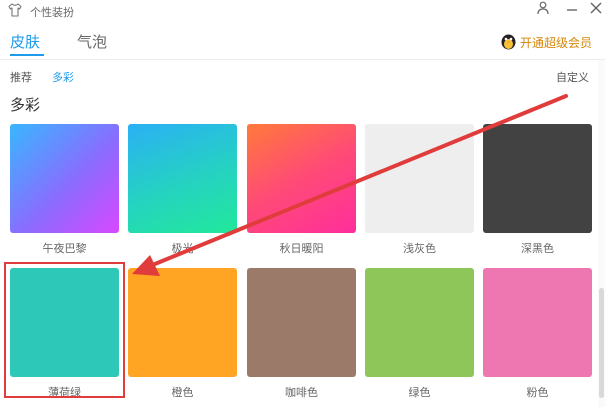  I want to click on window-title: 个性装扮, so click(52, 12).